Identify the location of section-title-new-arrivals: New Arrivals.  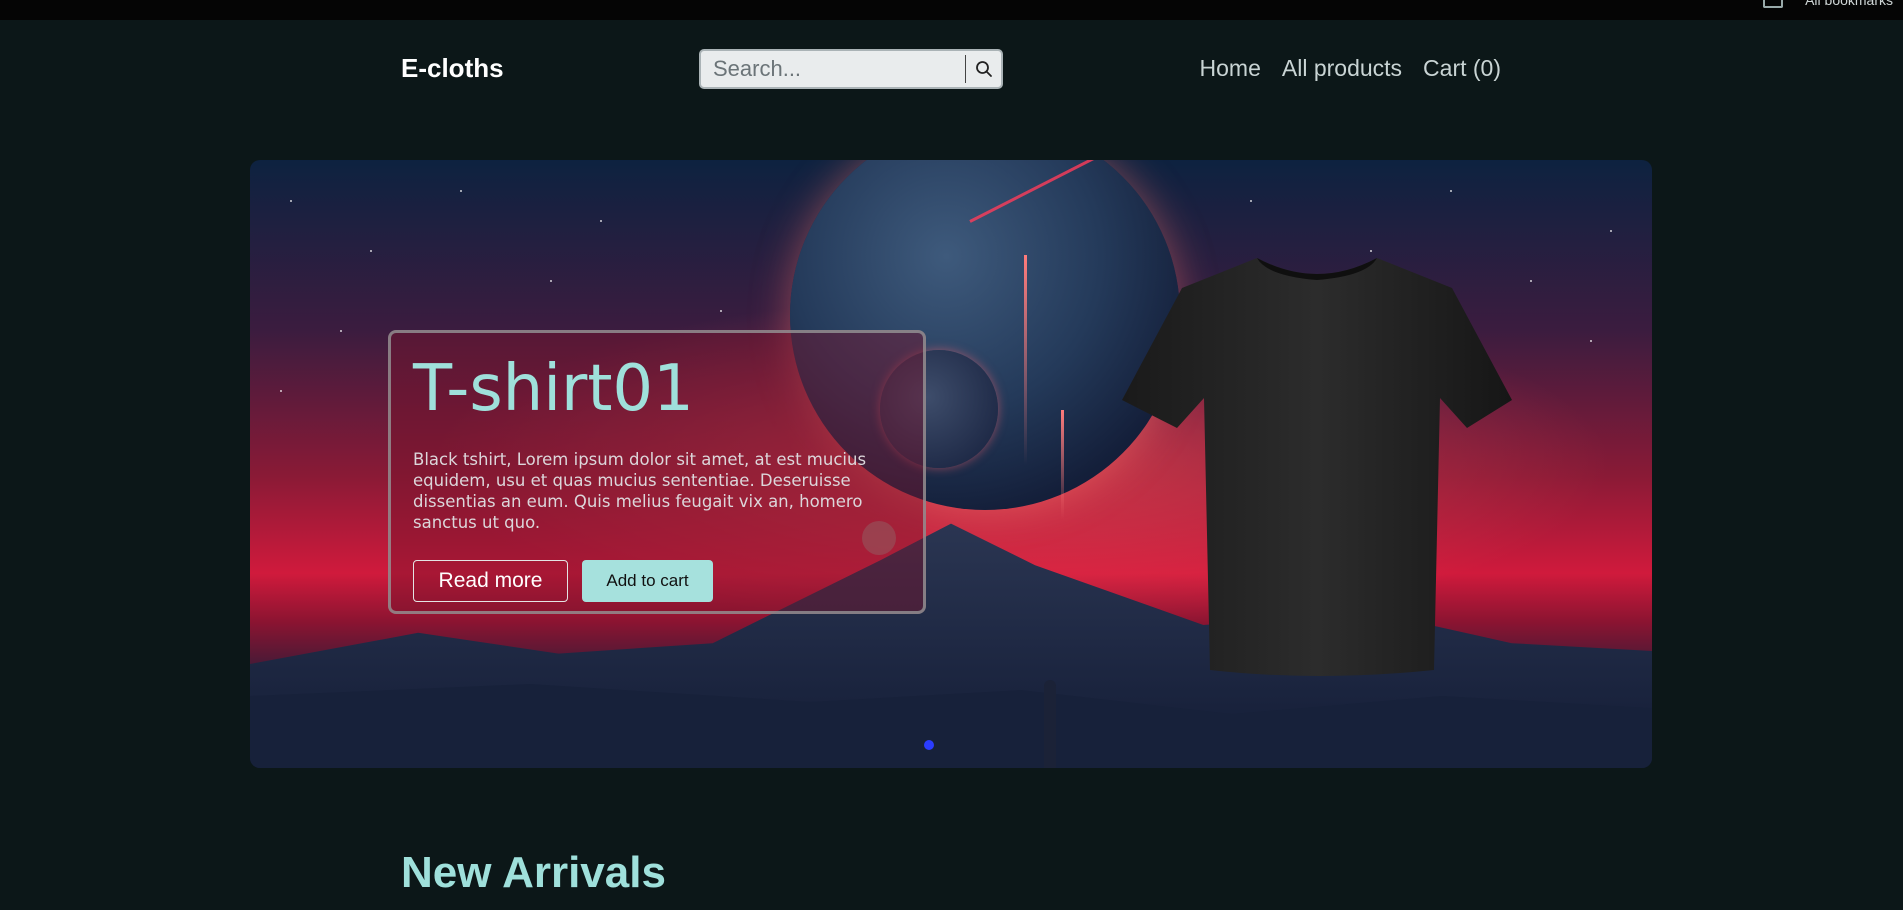
(533, 872).